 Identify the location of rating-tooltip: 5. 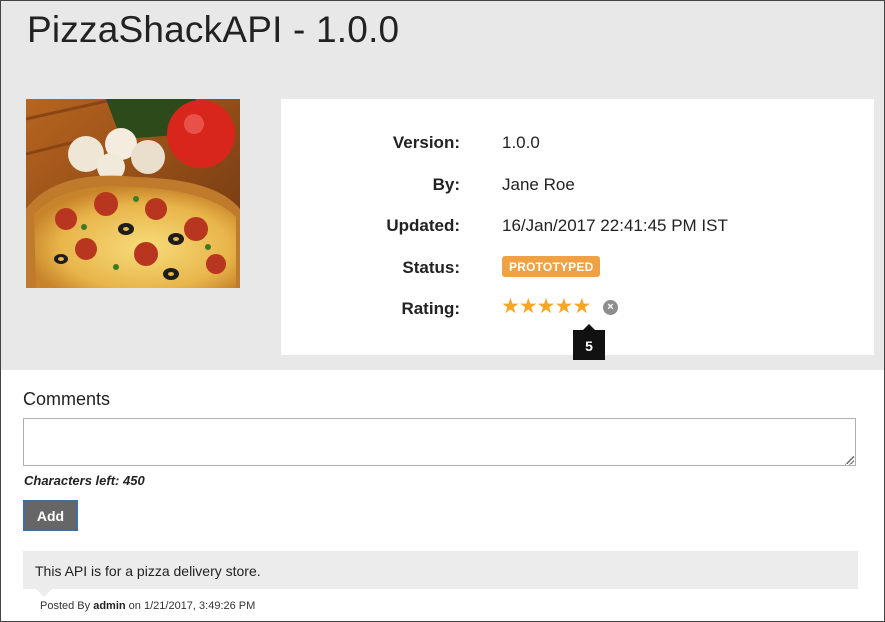
(589, 342).